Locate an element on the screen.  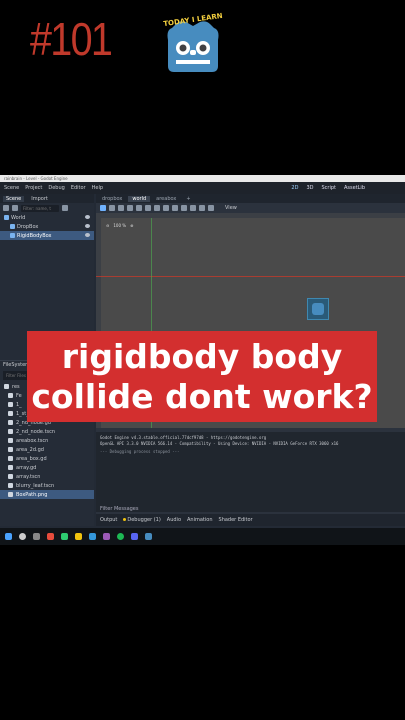
group-icon is located at coordinates (202, 208).